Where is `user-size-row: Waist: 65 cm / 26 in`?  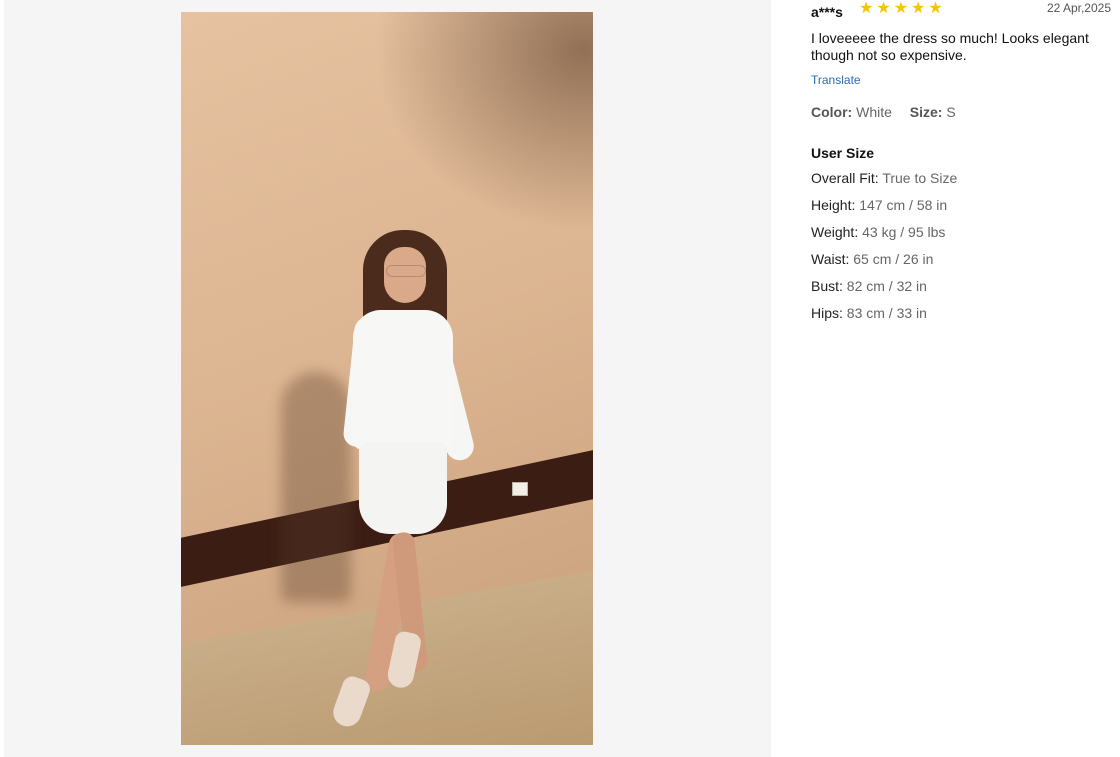 user-size-row: Waist: 65 cm / 26 in is located at coordinates (961, 259).